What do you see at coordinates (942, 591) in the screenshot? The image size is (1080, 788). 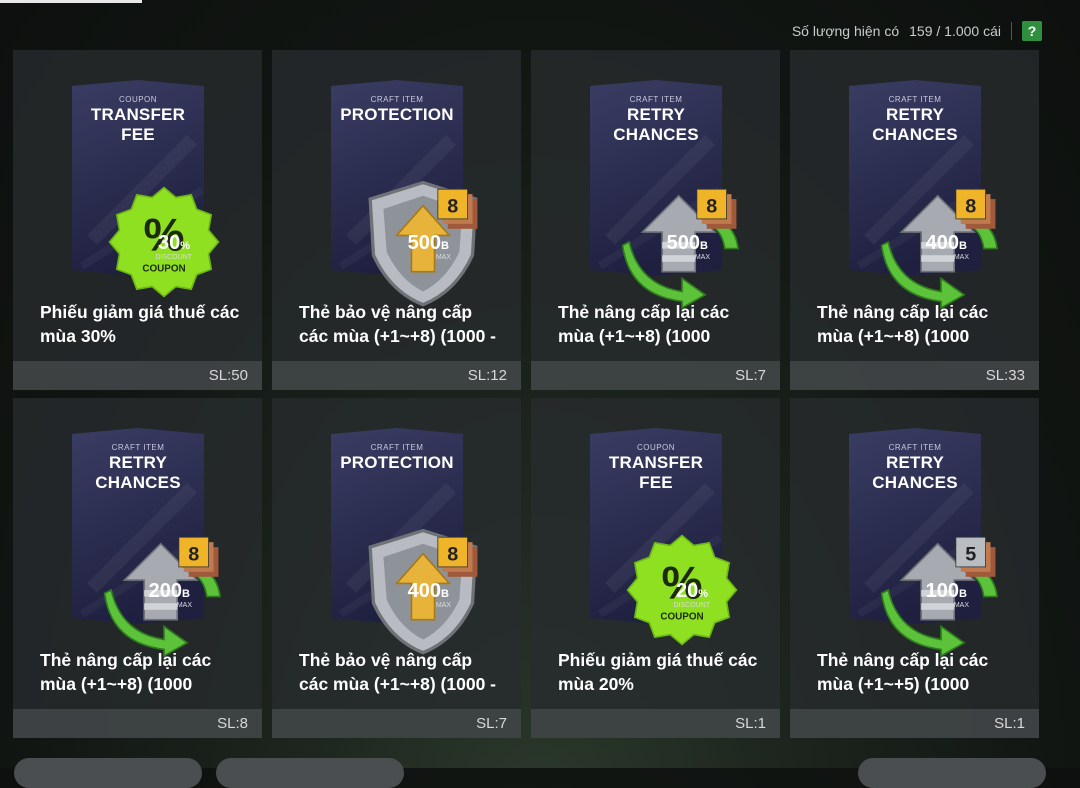 I see `card-value-number: 100` at bounding box center [942, 591].